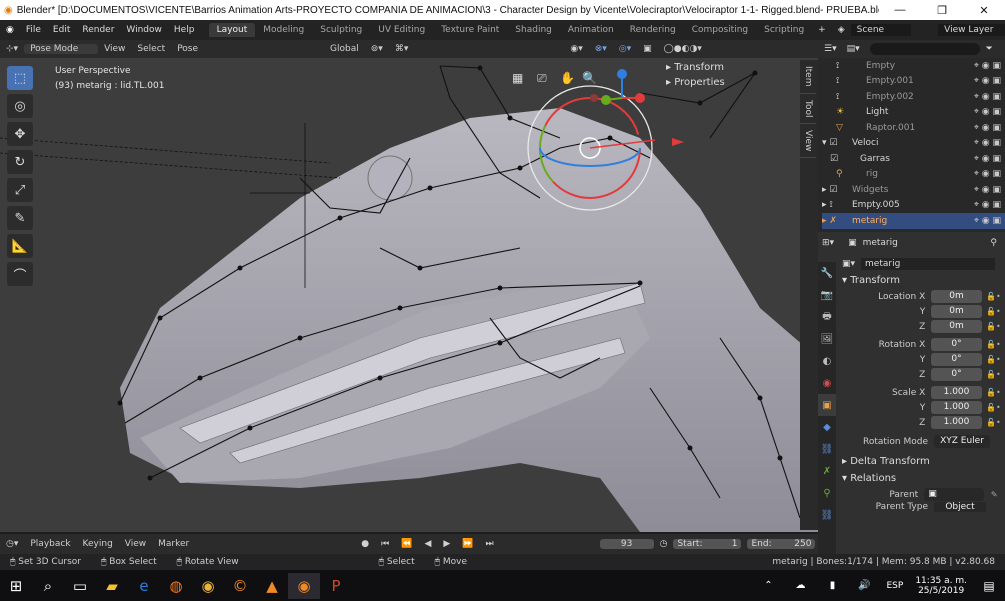 The image size is (1005, 601). What do you see at coordinates (406, 544) in the screenshot?
I see `prev-keyframe-icon: ⏪` at bounding box center [406, 544].